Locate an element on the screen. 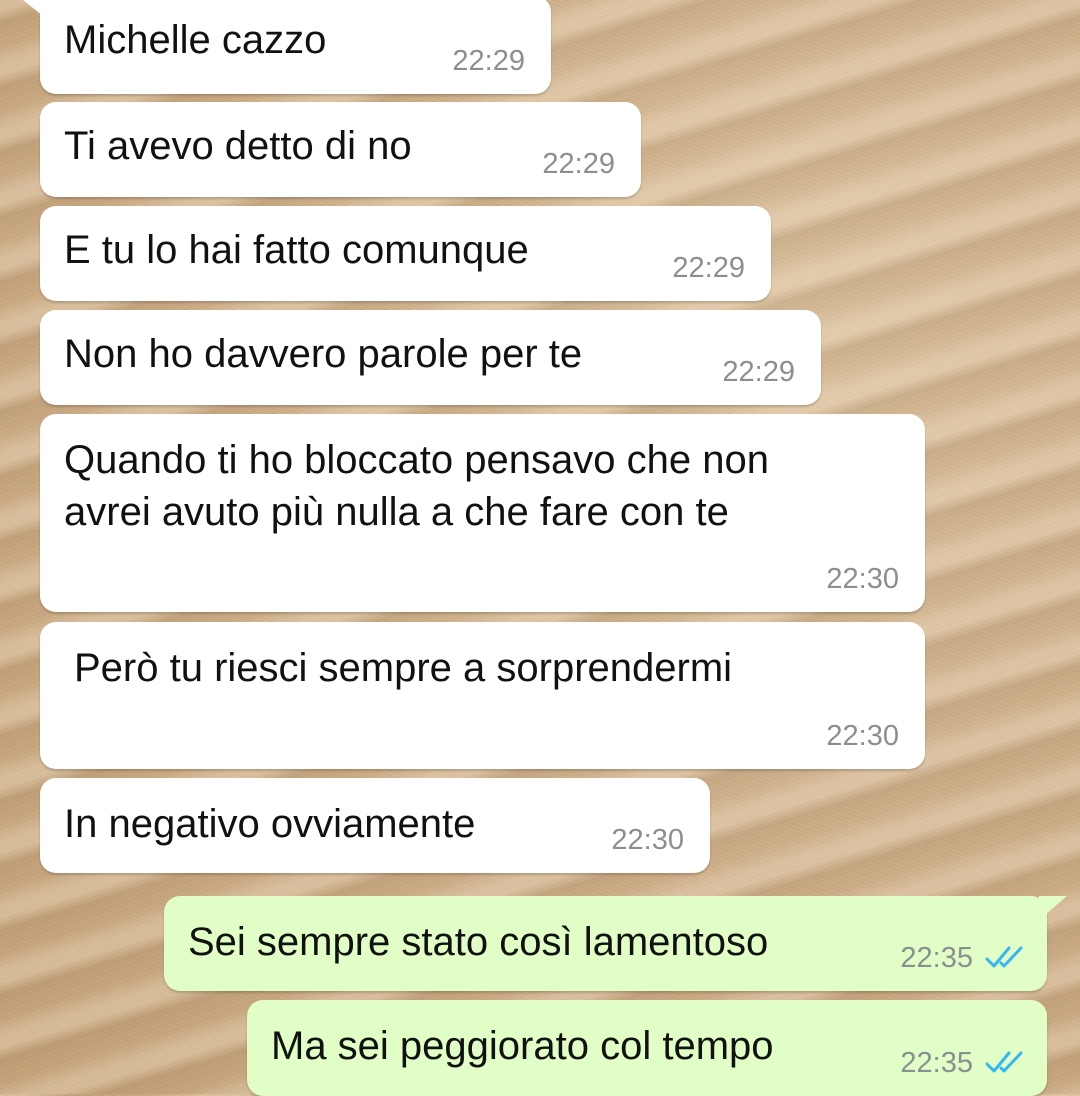 The image size is (1080, 1096). message-text: Non ho davvero parole per te is located at coordinates (323, 354).